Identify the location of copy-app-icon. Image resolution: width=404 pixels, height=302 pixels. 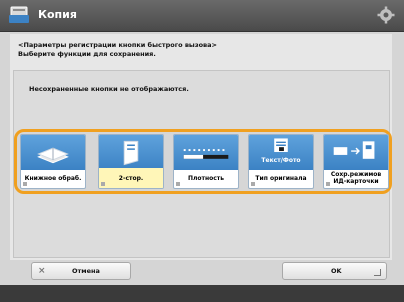
(19, 14).